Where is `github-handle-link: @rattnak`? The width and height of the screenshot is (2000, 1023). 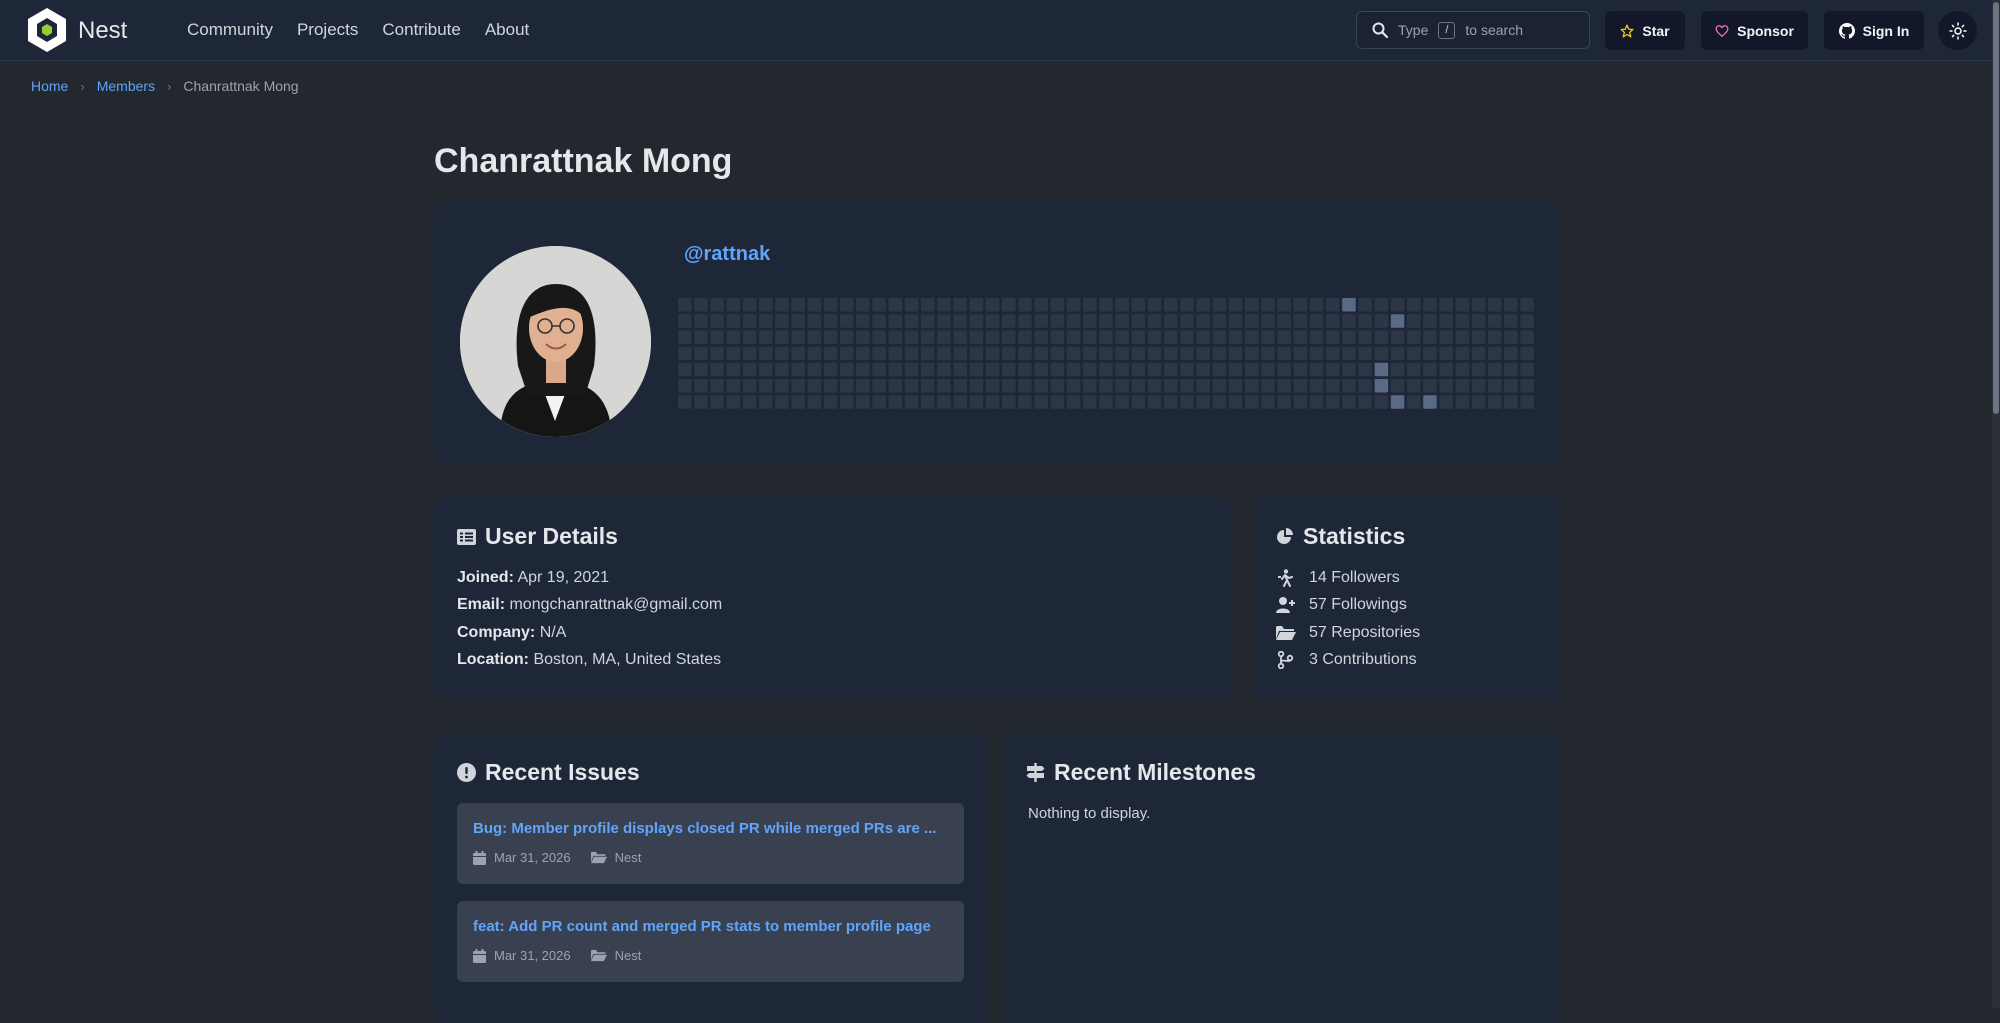 github-handle-link: @rattnak is located at coordinates (727, 254).